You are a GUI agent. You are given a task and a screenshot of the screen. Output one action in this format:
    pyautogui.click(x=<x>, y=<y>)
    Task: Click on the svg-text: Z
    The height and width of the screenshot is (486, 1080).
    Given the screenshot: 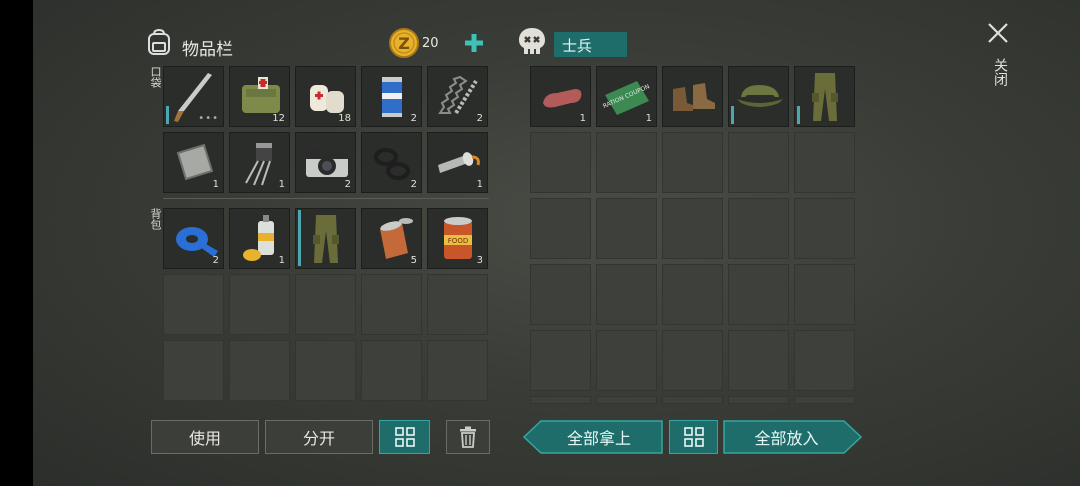 What is the action you would take?
    pyautogui.click(x=404, y=43)
    